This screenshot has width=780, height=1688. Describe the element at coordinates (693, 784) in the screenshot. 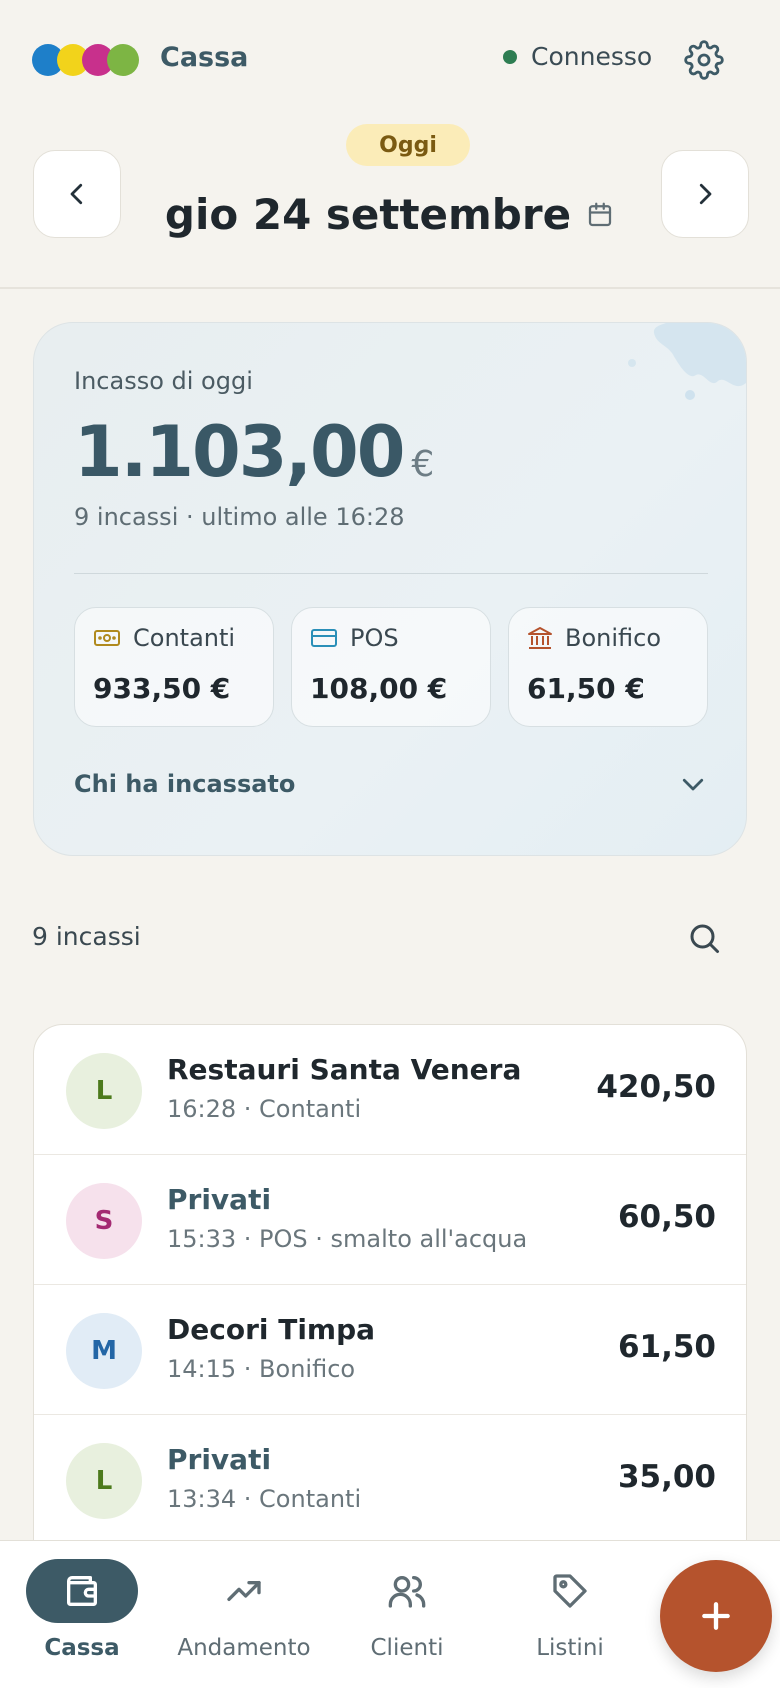

I see `chevron-down-icon` at that location.